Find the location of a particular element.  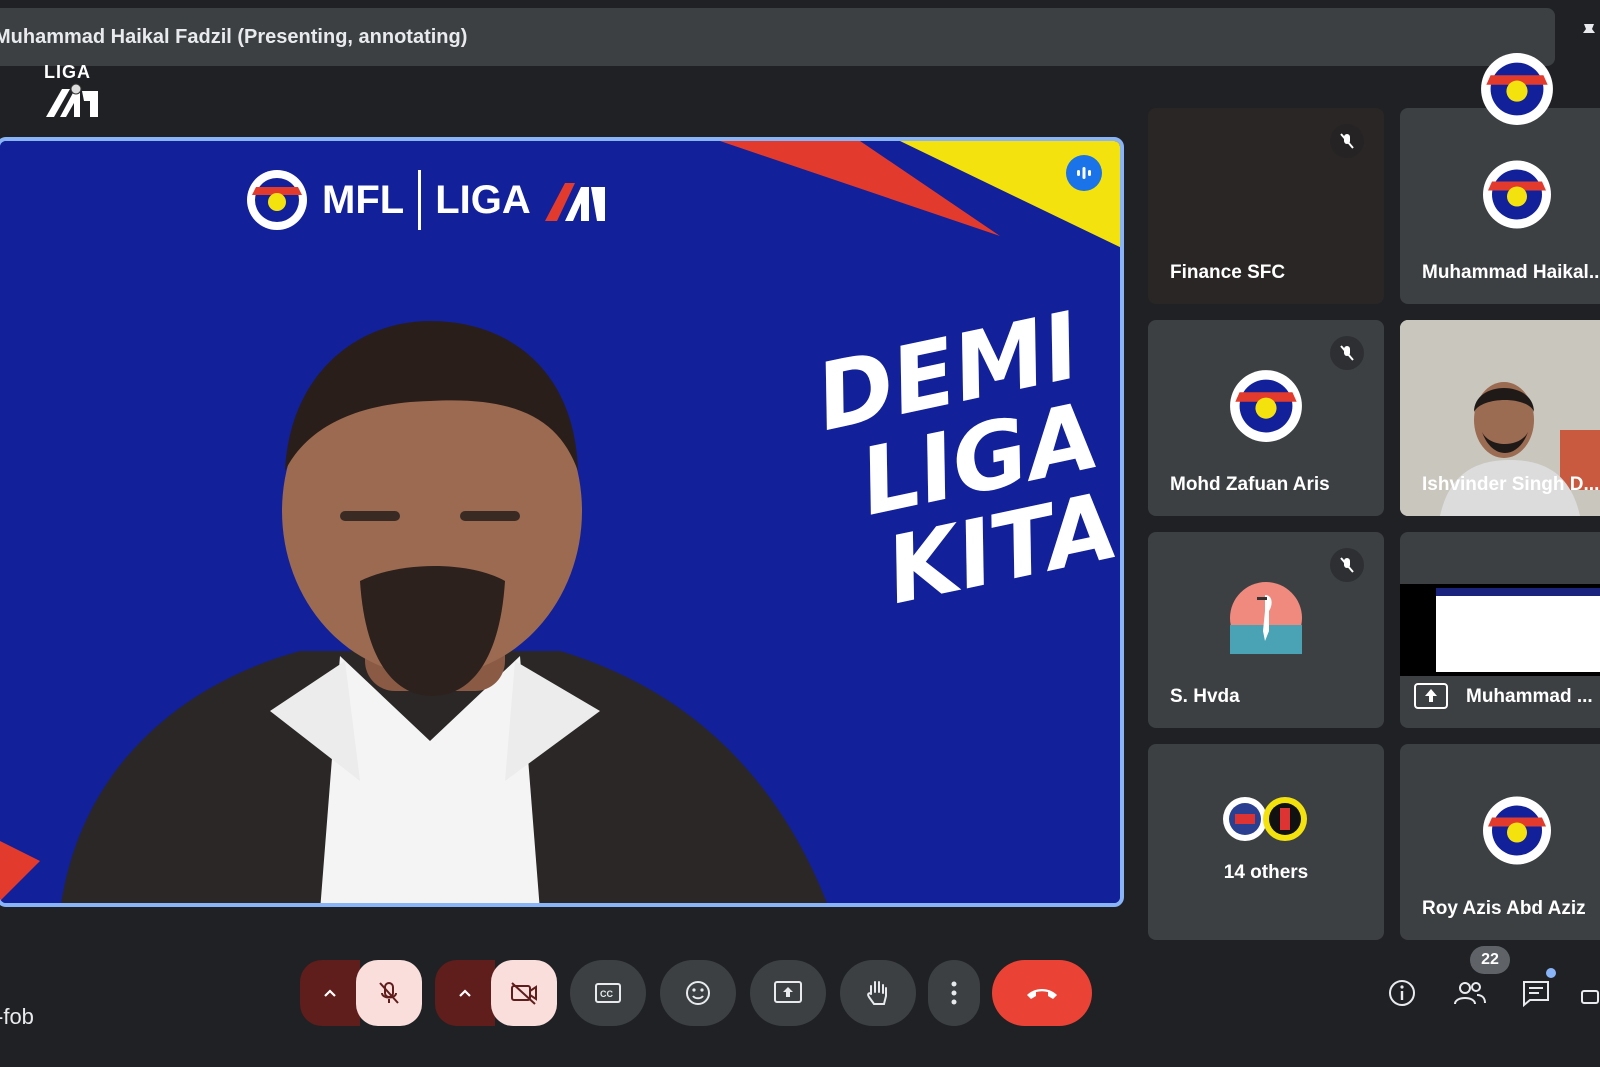

bottom-control-bar: -fob CC 22 is located at coordinates (800, 1006).